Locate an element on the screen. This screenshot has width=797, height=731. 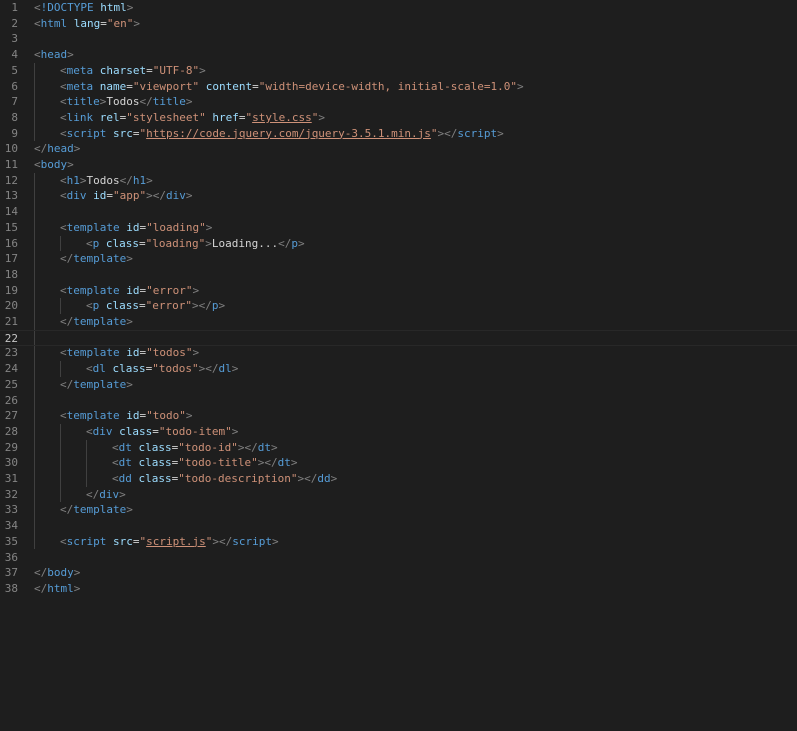
code-line: 36 is located at coordinates (398, 558).